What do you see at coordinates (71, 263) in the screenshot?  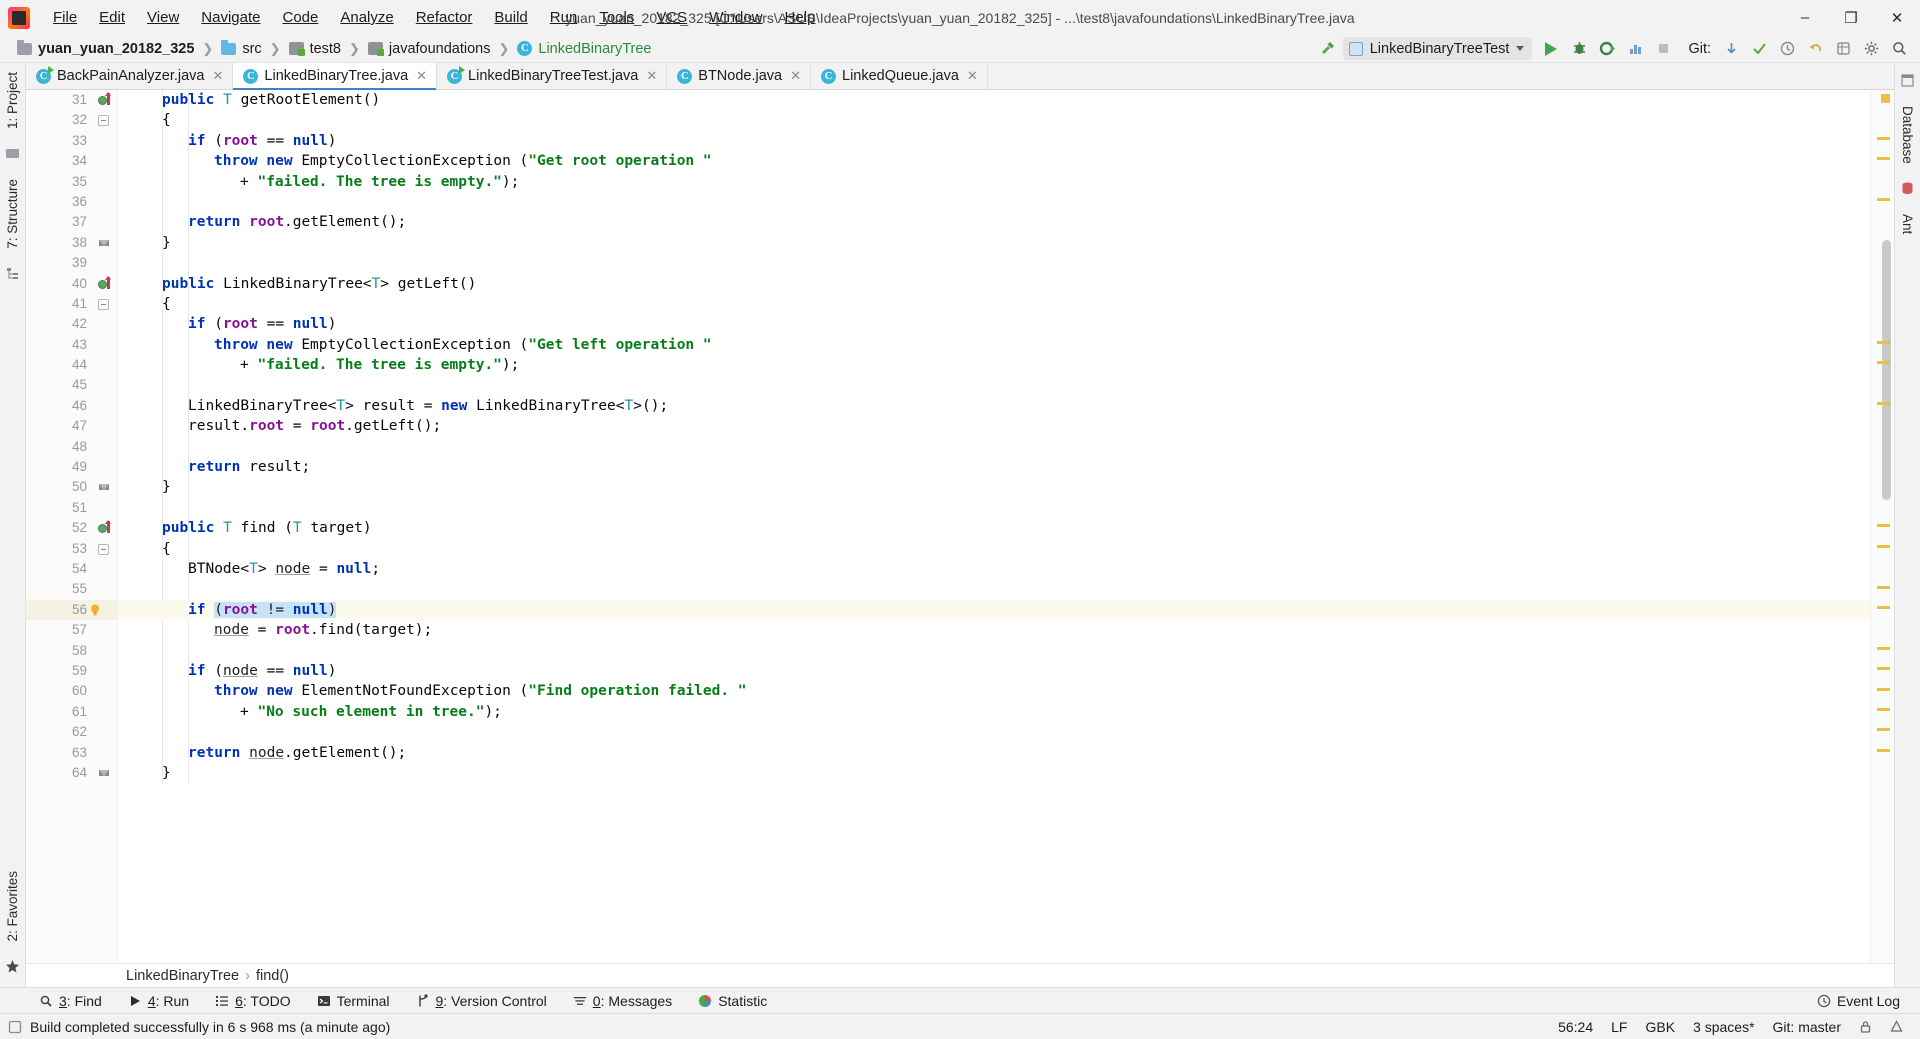 I see `line-number: 39` at bounding box center [71, 263].